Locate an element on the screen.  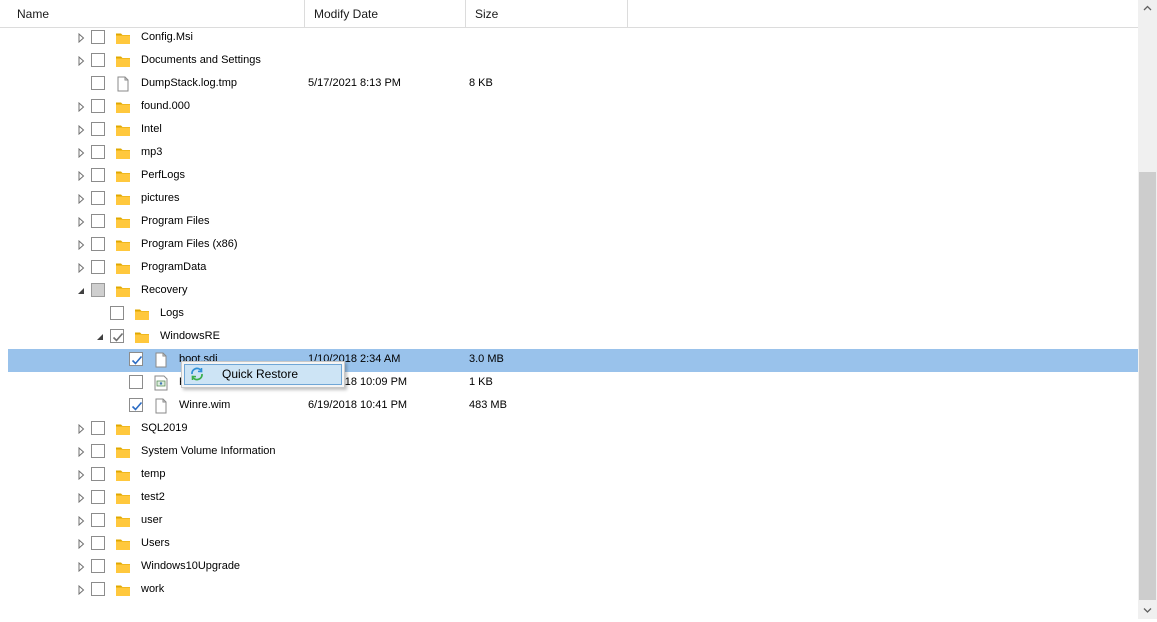
restore-icon is located at coordinates (197, 374).